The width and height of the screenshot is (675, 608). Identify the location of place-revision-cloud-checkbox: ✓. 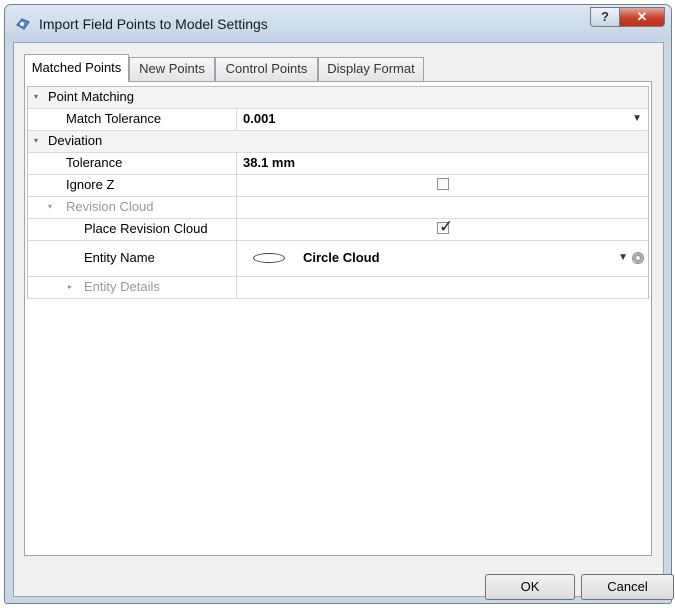
(445, 226).